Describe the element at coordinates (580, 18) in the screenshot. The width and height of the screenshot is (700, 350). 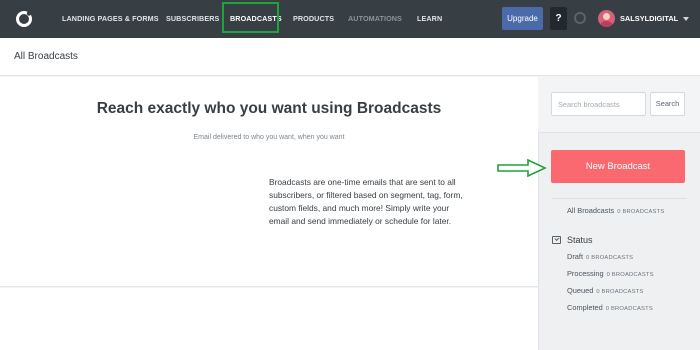
I see `loading-icon` at that location.